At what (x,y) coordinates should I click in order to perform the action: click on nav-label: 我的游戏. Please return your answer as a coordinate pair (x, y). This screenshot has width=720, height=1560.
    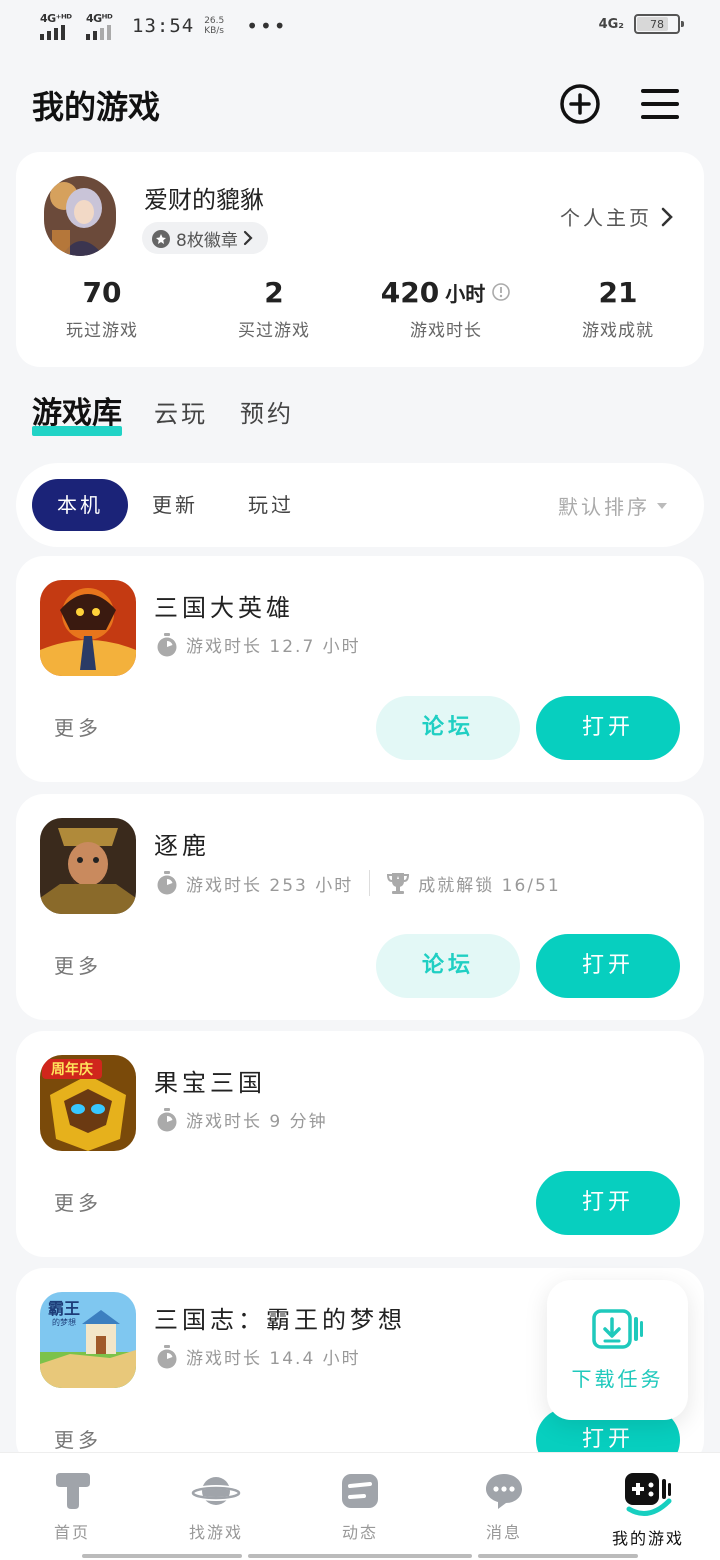
    Looking at the image, I should click on (647, 1538).